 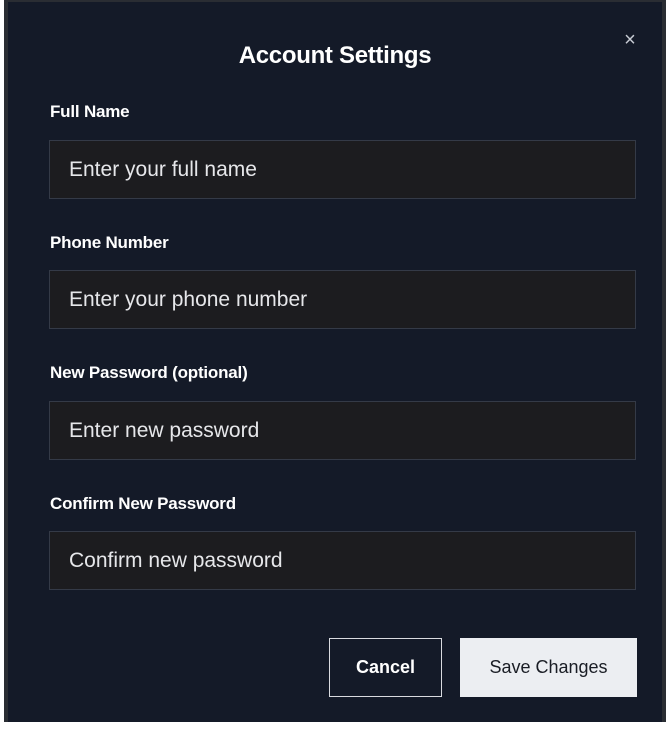 What do you see at coordinates (342, 560) in the screenshot?
I see `confirm-password-input` at bounding box center [342, 560].